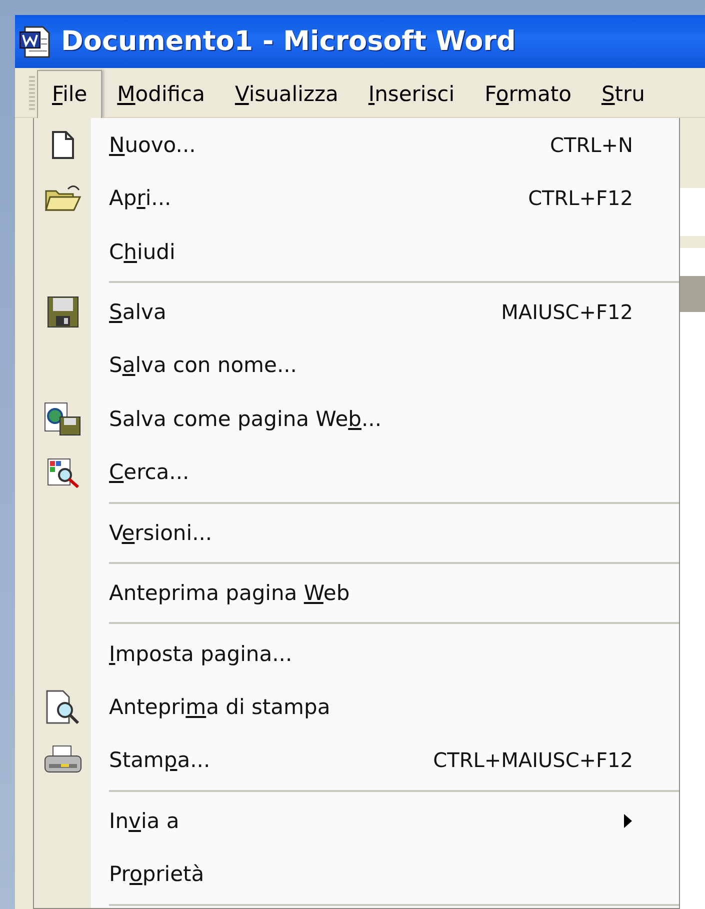 This screenshot has height=909, width=705. I want to click on folder-icon, so click(63, 198).